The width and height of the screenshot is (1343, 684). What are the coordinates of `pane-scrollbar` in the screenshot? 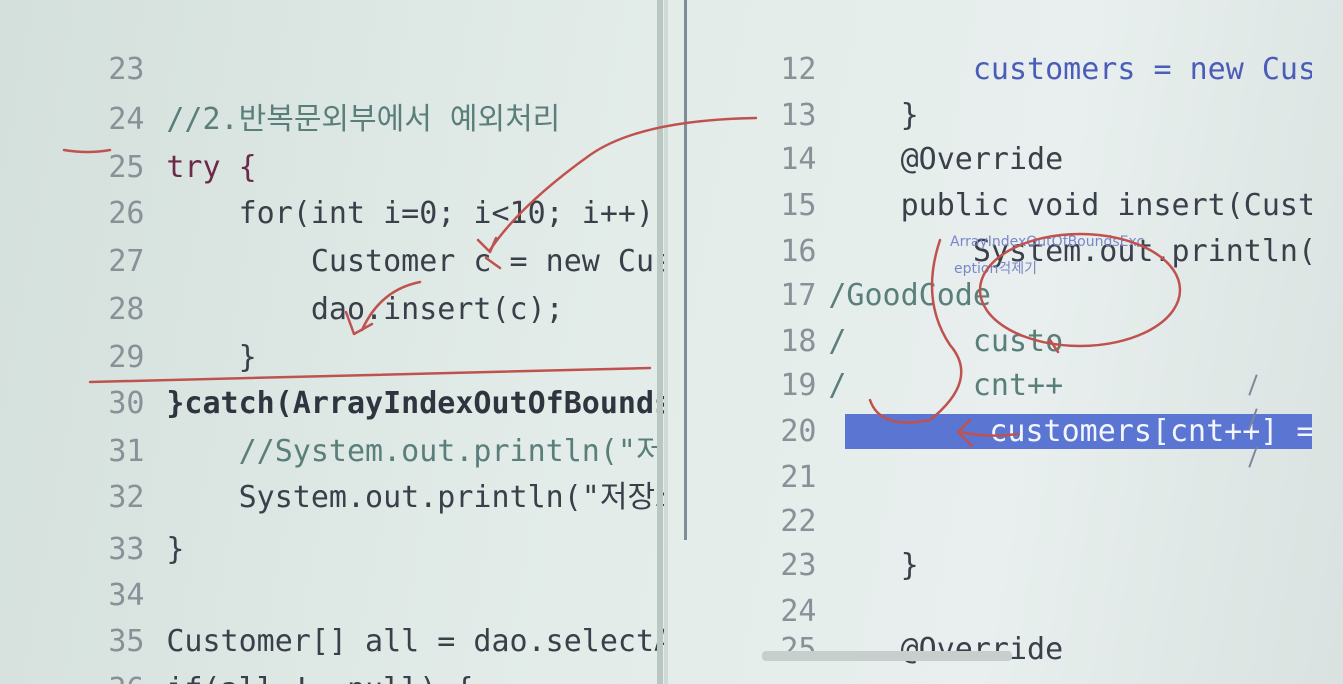 It's located at (660, 342).